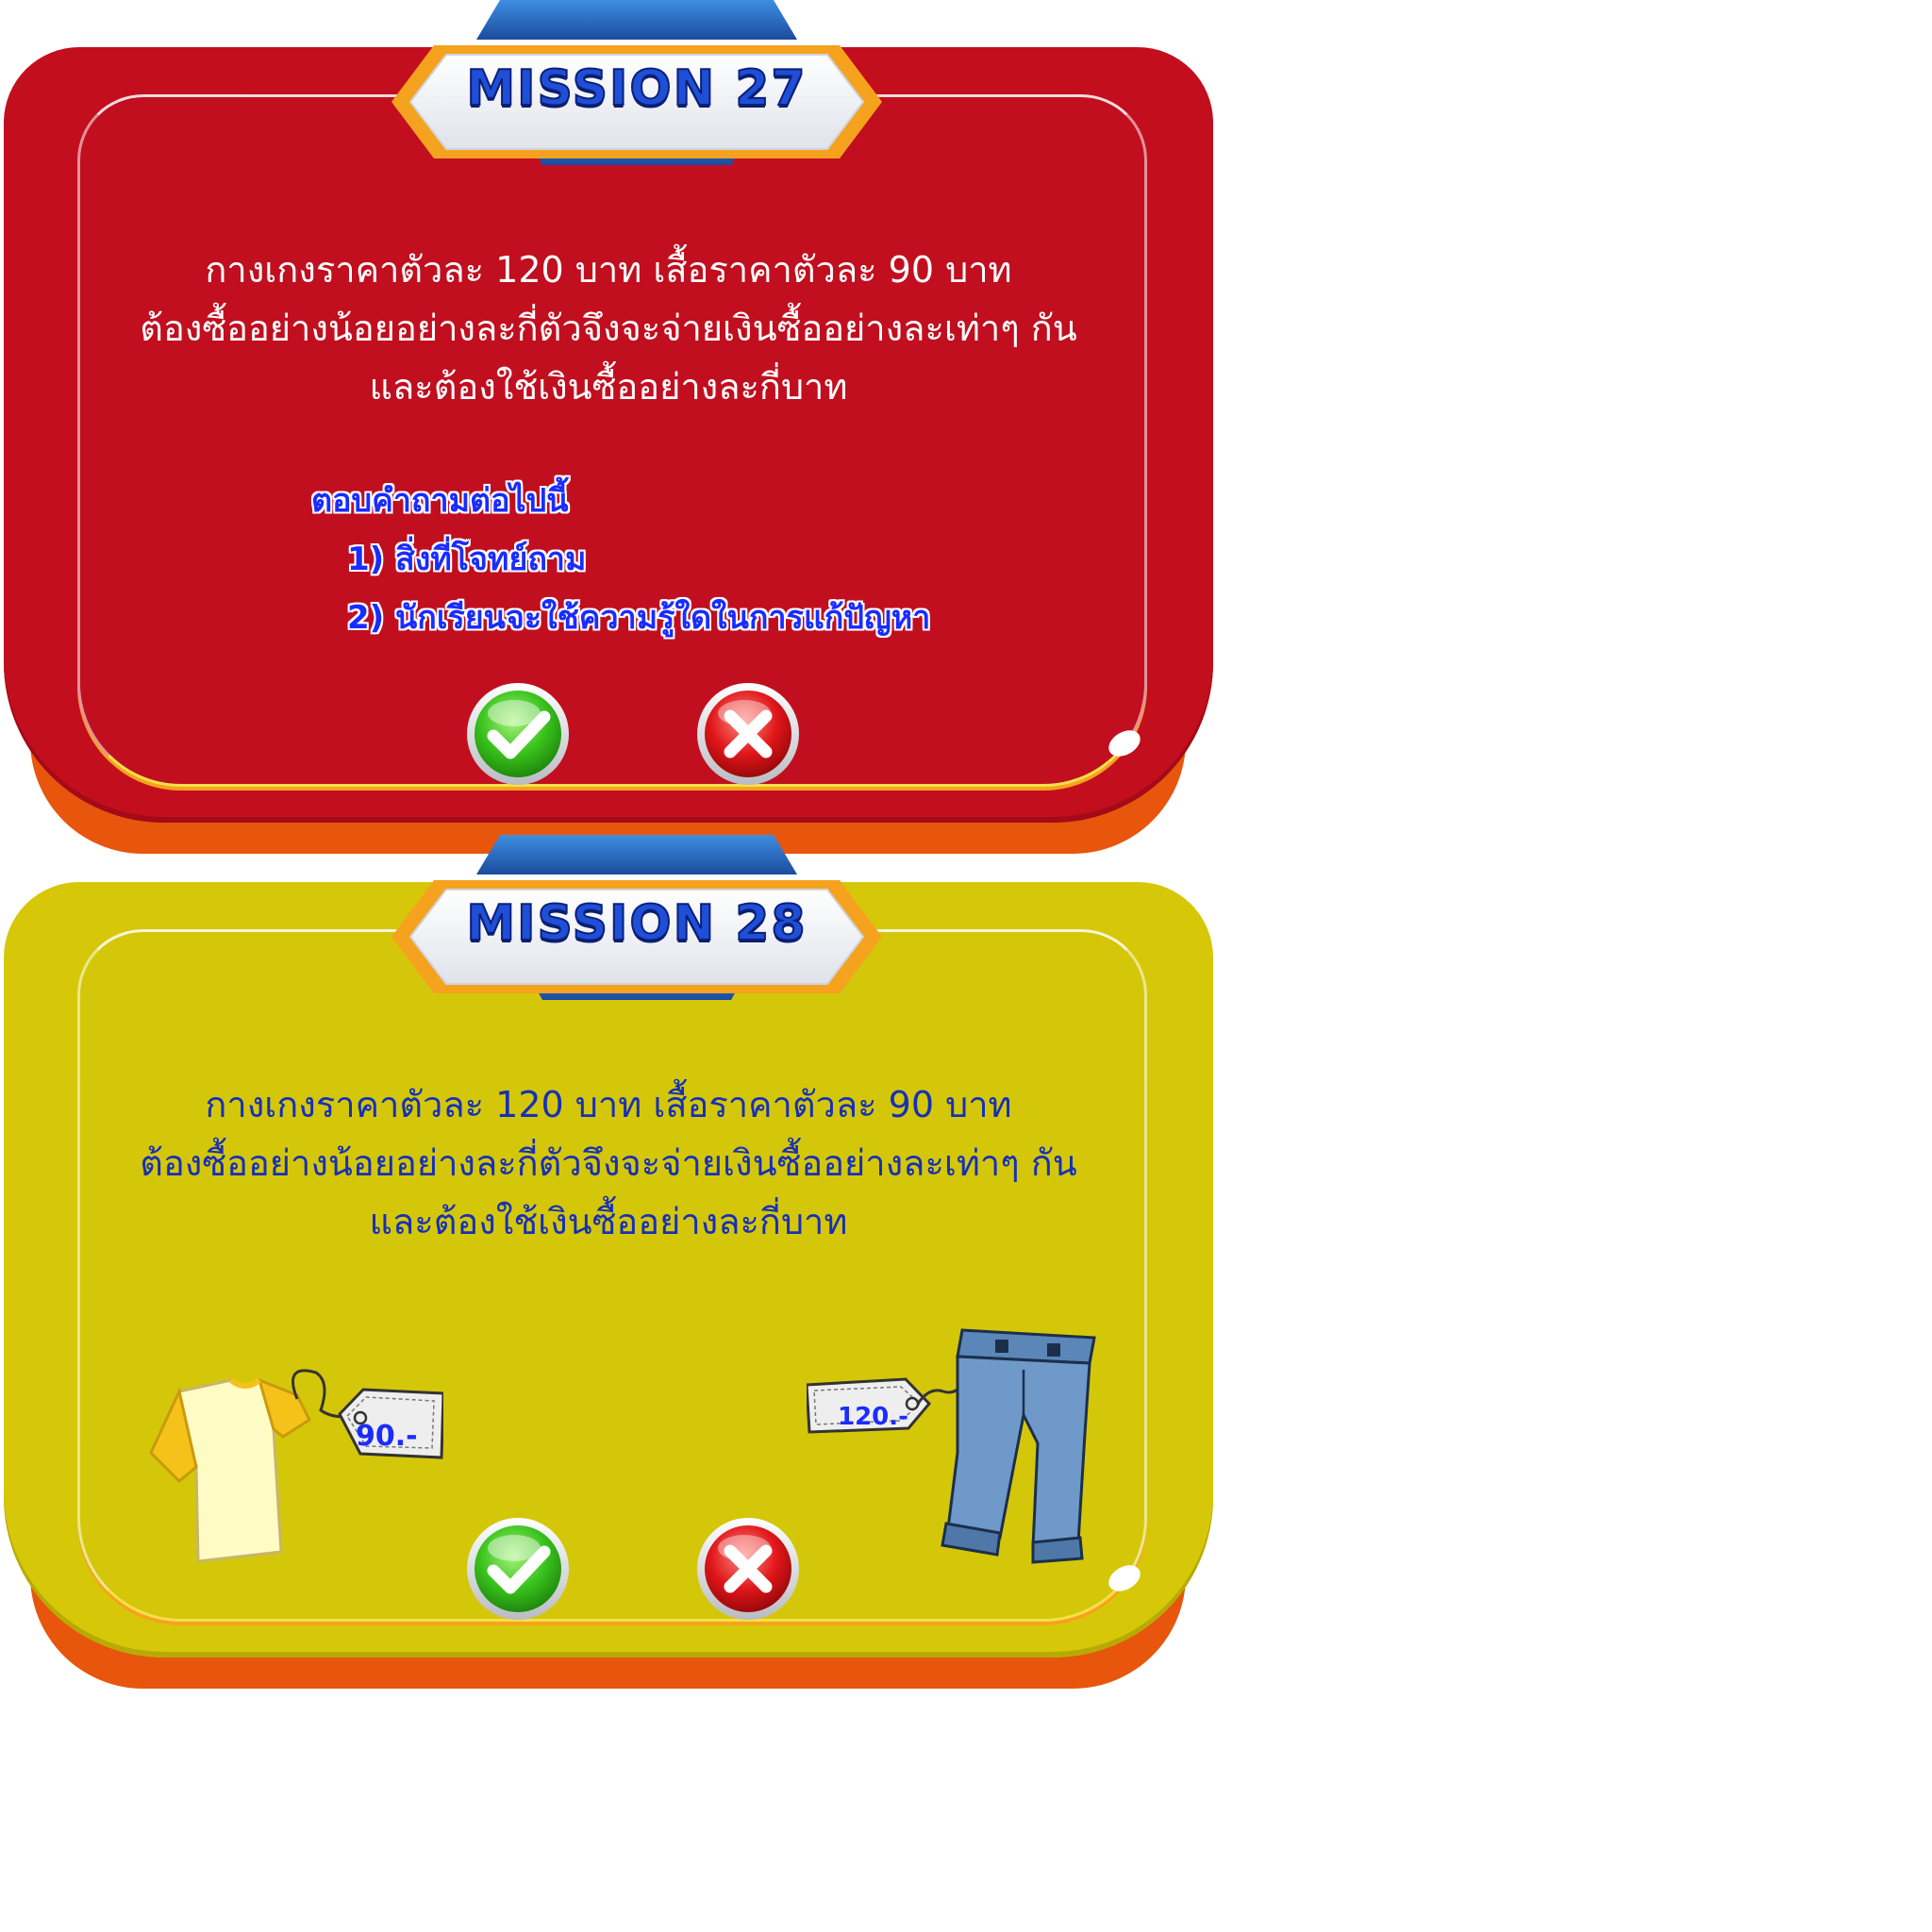 The height and width of the screenshot is (1932, 1932). I want to click on mission-banner: MISSION 27, so click(637, 94).